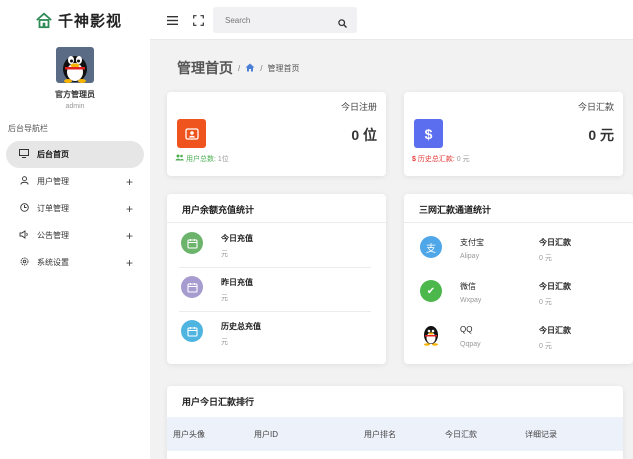 This screenshot has width=633, height=459. Describe the element at coordinates (391, 20) in the screenshot. I see `topbar` at that location.